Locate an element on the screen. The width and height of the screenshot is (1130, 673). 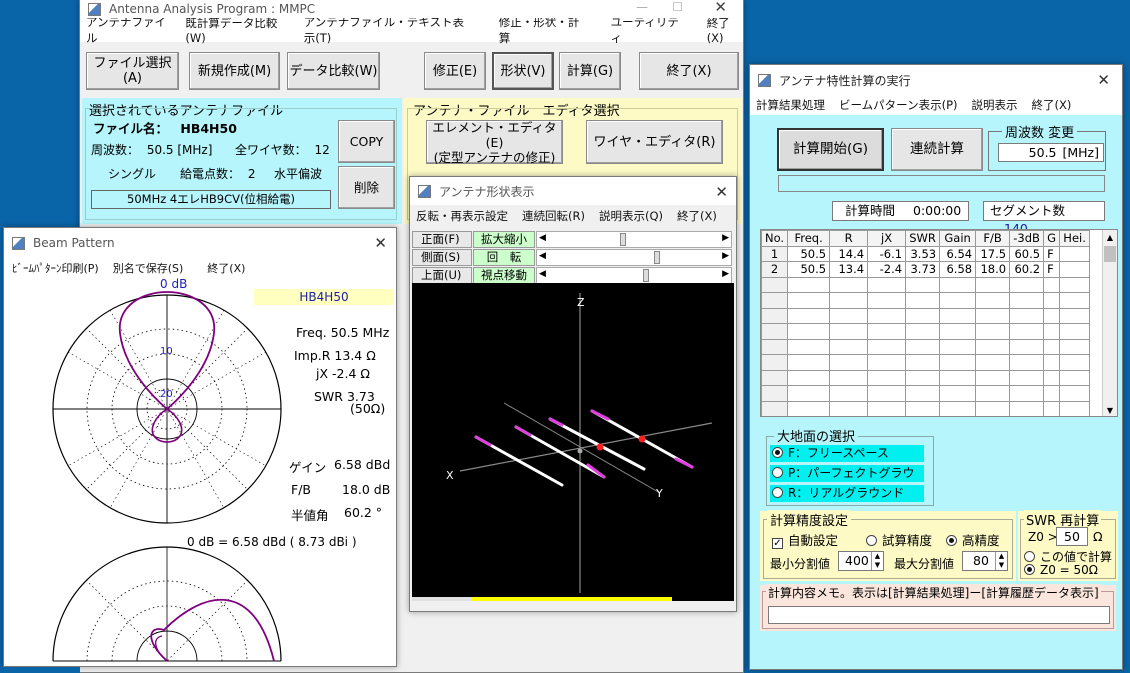
trial-radio is located at coordinates (871, 540).